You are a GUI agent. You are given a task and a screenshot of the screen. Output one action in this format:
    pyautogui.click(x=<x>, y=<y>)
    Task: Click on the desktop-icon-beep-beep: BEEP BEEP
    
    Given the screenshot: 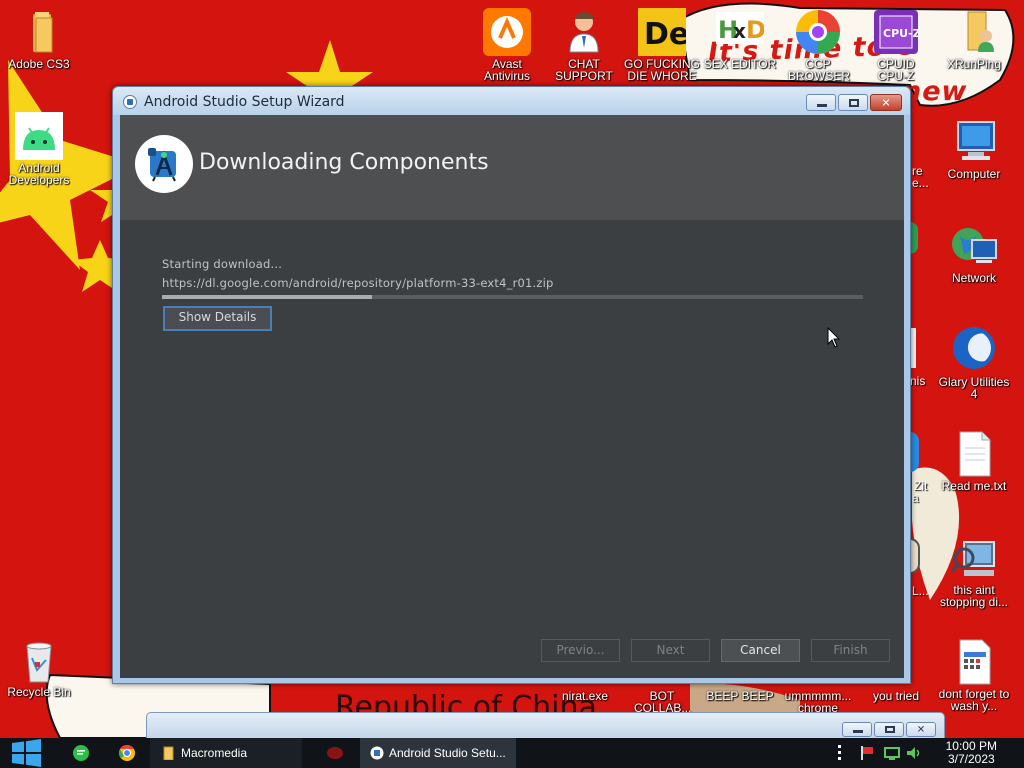 What is the action you would take?
    pyautogui.click(x=740, y=695)
    